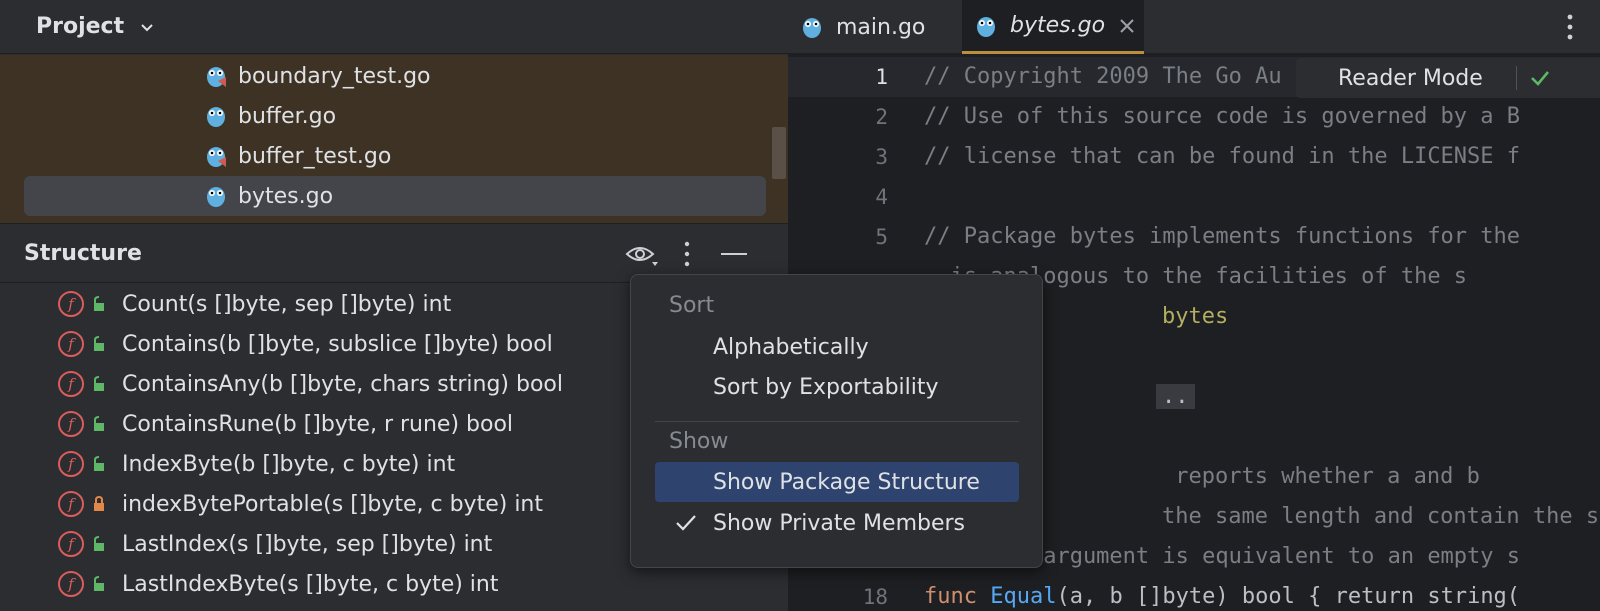 The height and width of the screenshot is (611, 1600). I want to click on menu-separator, so click(837, 421).